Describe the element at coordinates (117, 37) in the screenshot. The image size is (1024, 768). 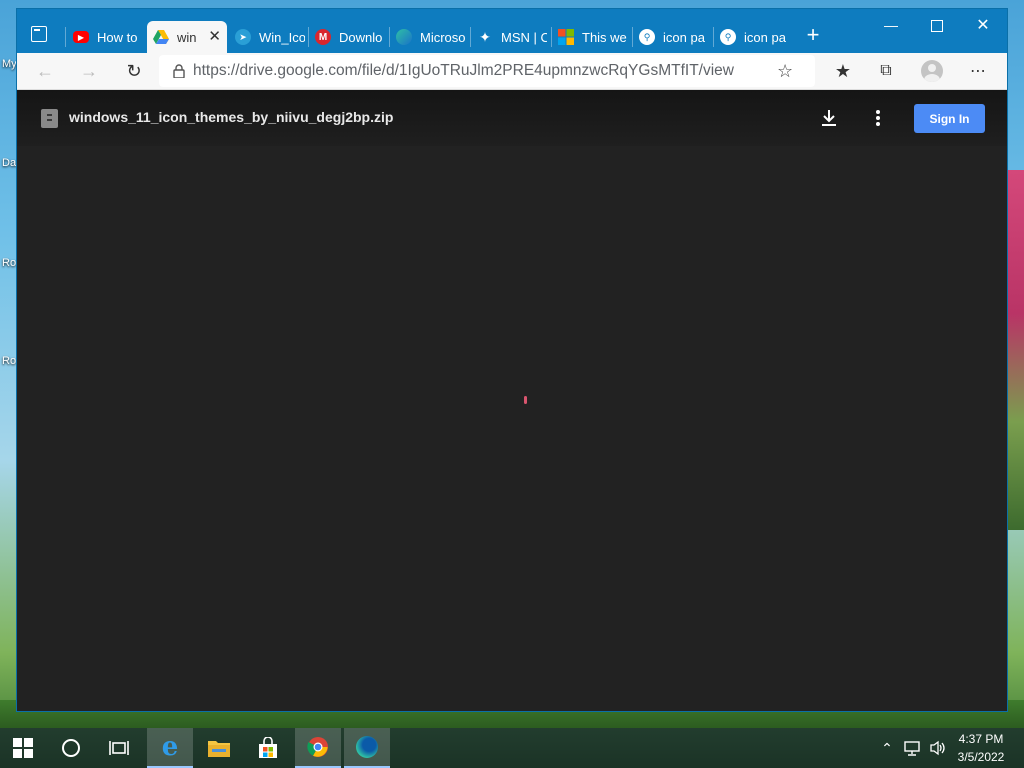
I see `tab-label: How to` at that location.